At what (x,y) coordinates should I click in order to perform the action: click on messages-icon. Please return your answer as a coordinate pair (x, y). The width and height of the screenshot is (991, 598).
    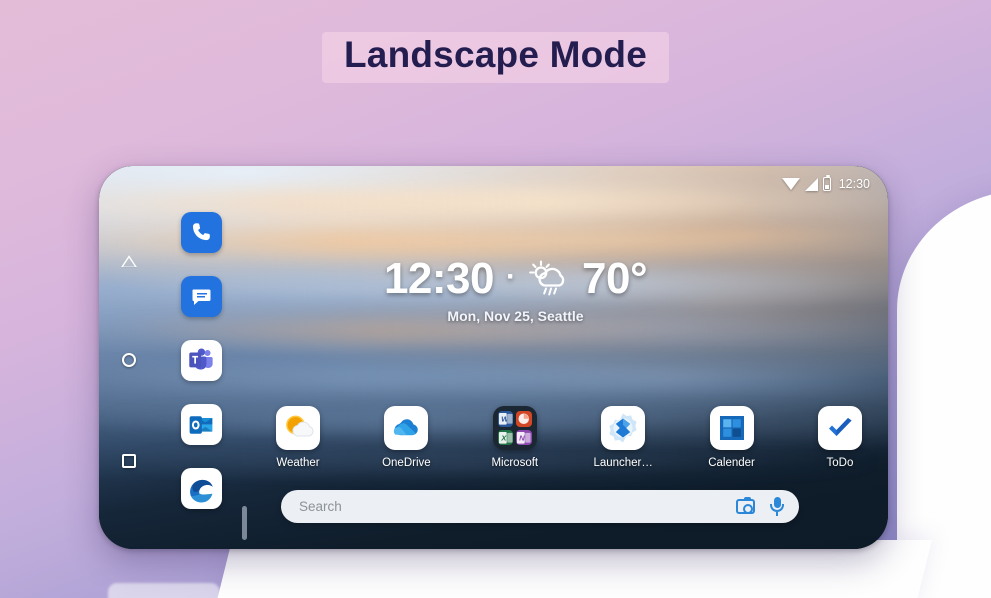
    Looking at the image, I should click on (201, 297).